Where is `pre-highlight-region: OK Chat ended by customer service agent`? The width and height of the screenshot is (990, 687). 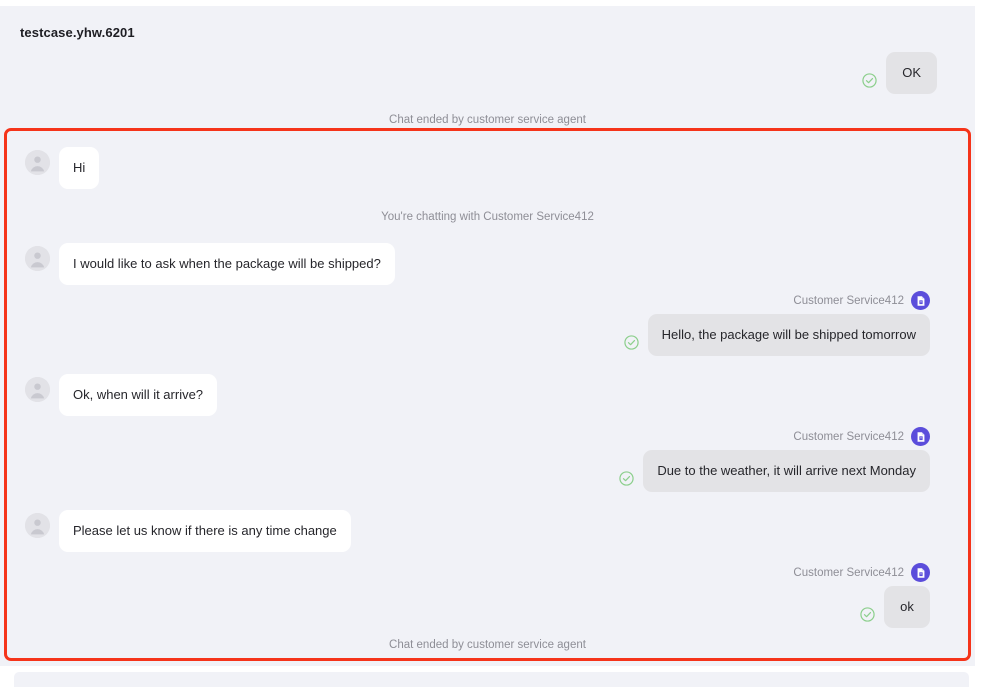
pre-highlight-region: OK Chat ended by customer service agent is located at coordinates (487, 87).